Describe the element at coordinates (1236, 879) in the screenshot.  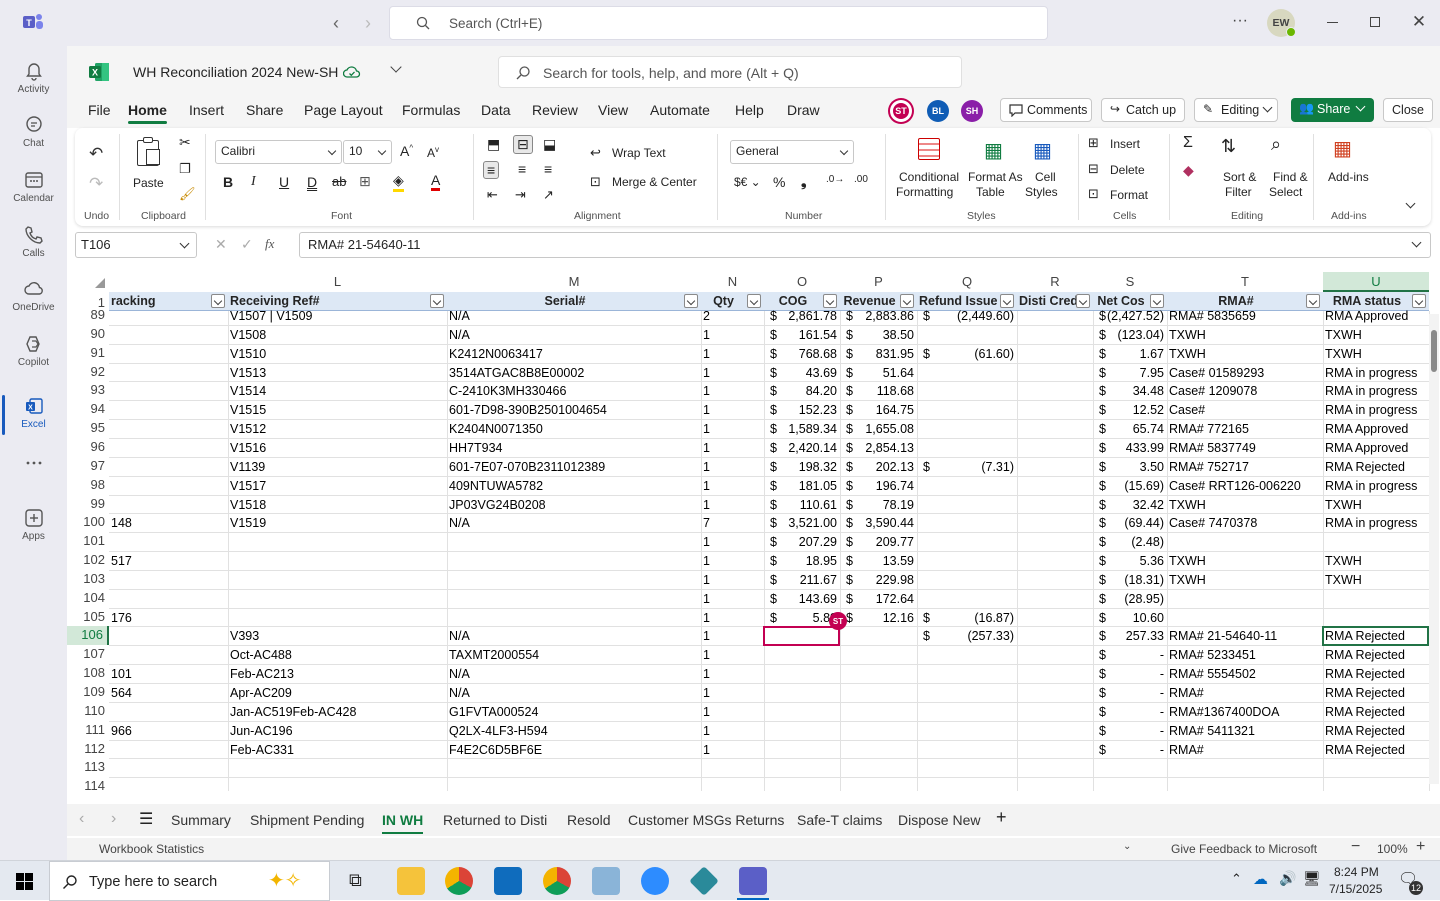
I see `tray-chevron-icon: ⌃` at that location.